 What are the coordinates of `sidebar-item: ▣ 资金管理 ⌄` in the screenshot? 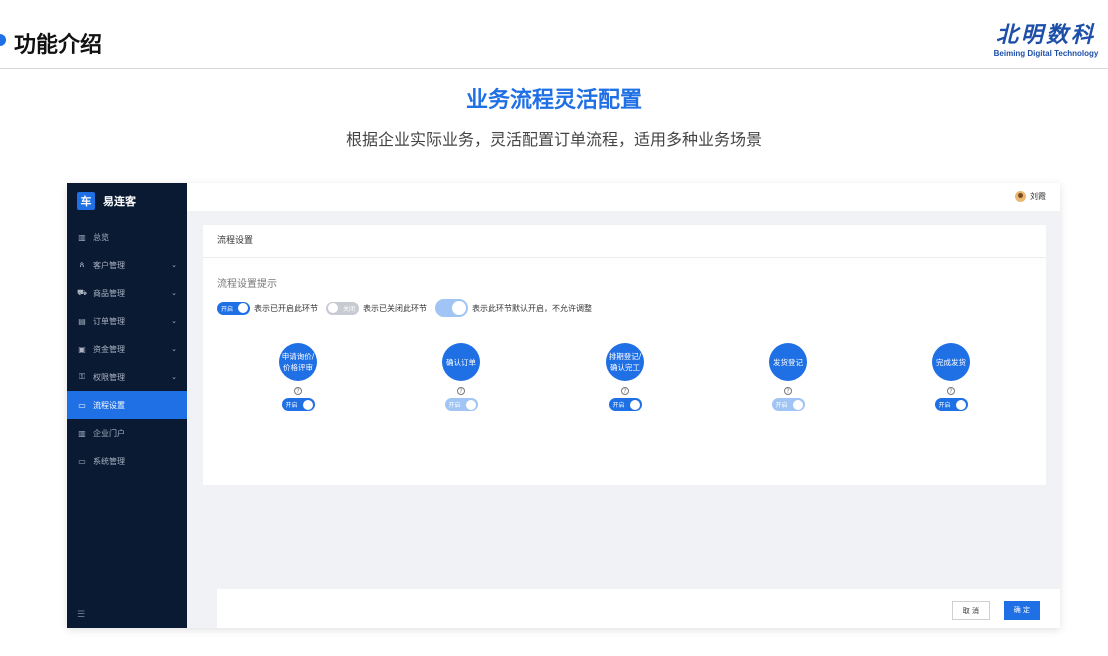 It's located at (127, 349).